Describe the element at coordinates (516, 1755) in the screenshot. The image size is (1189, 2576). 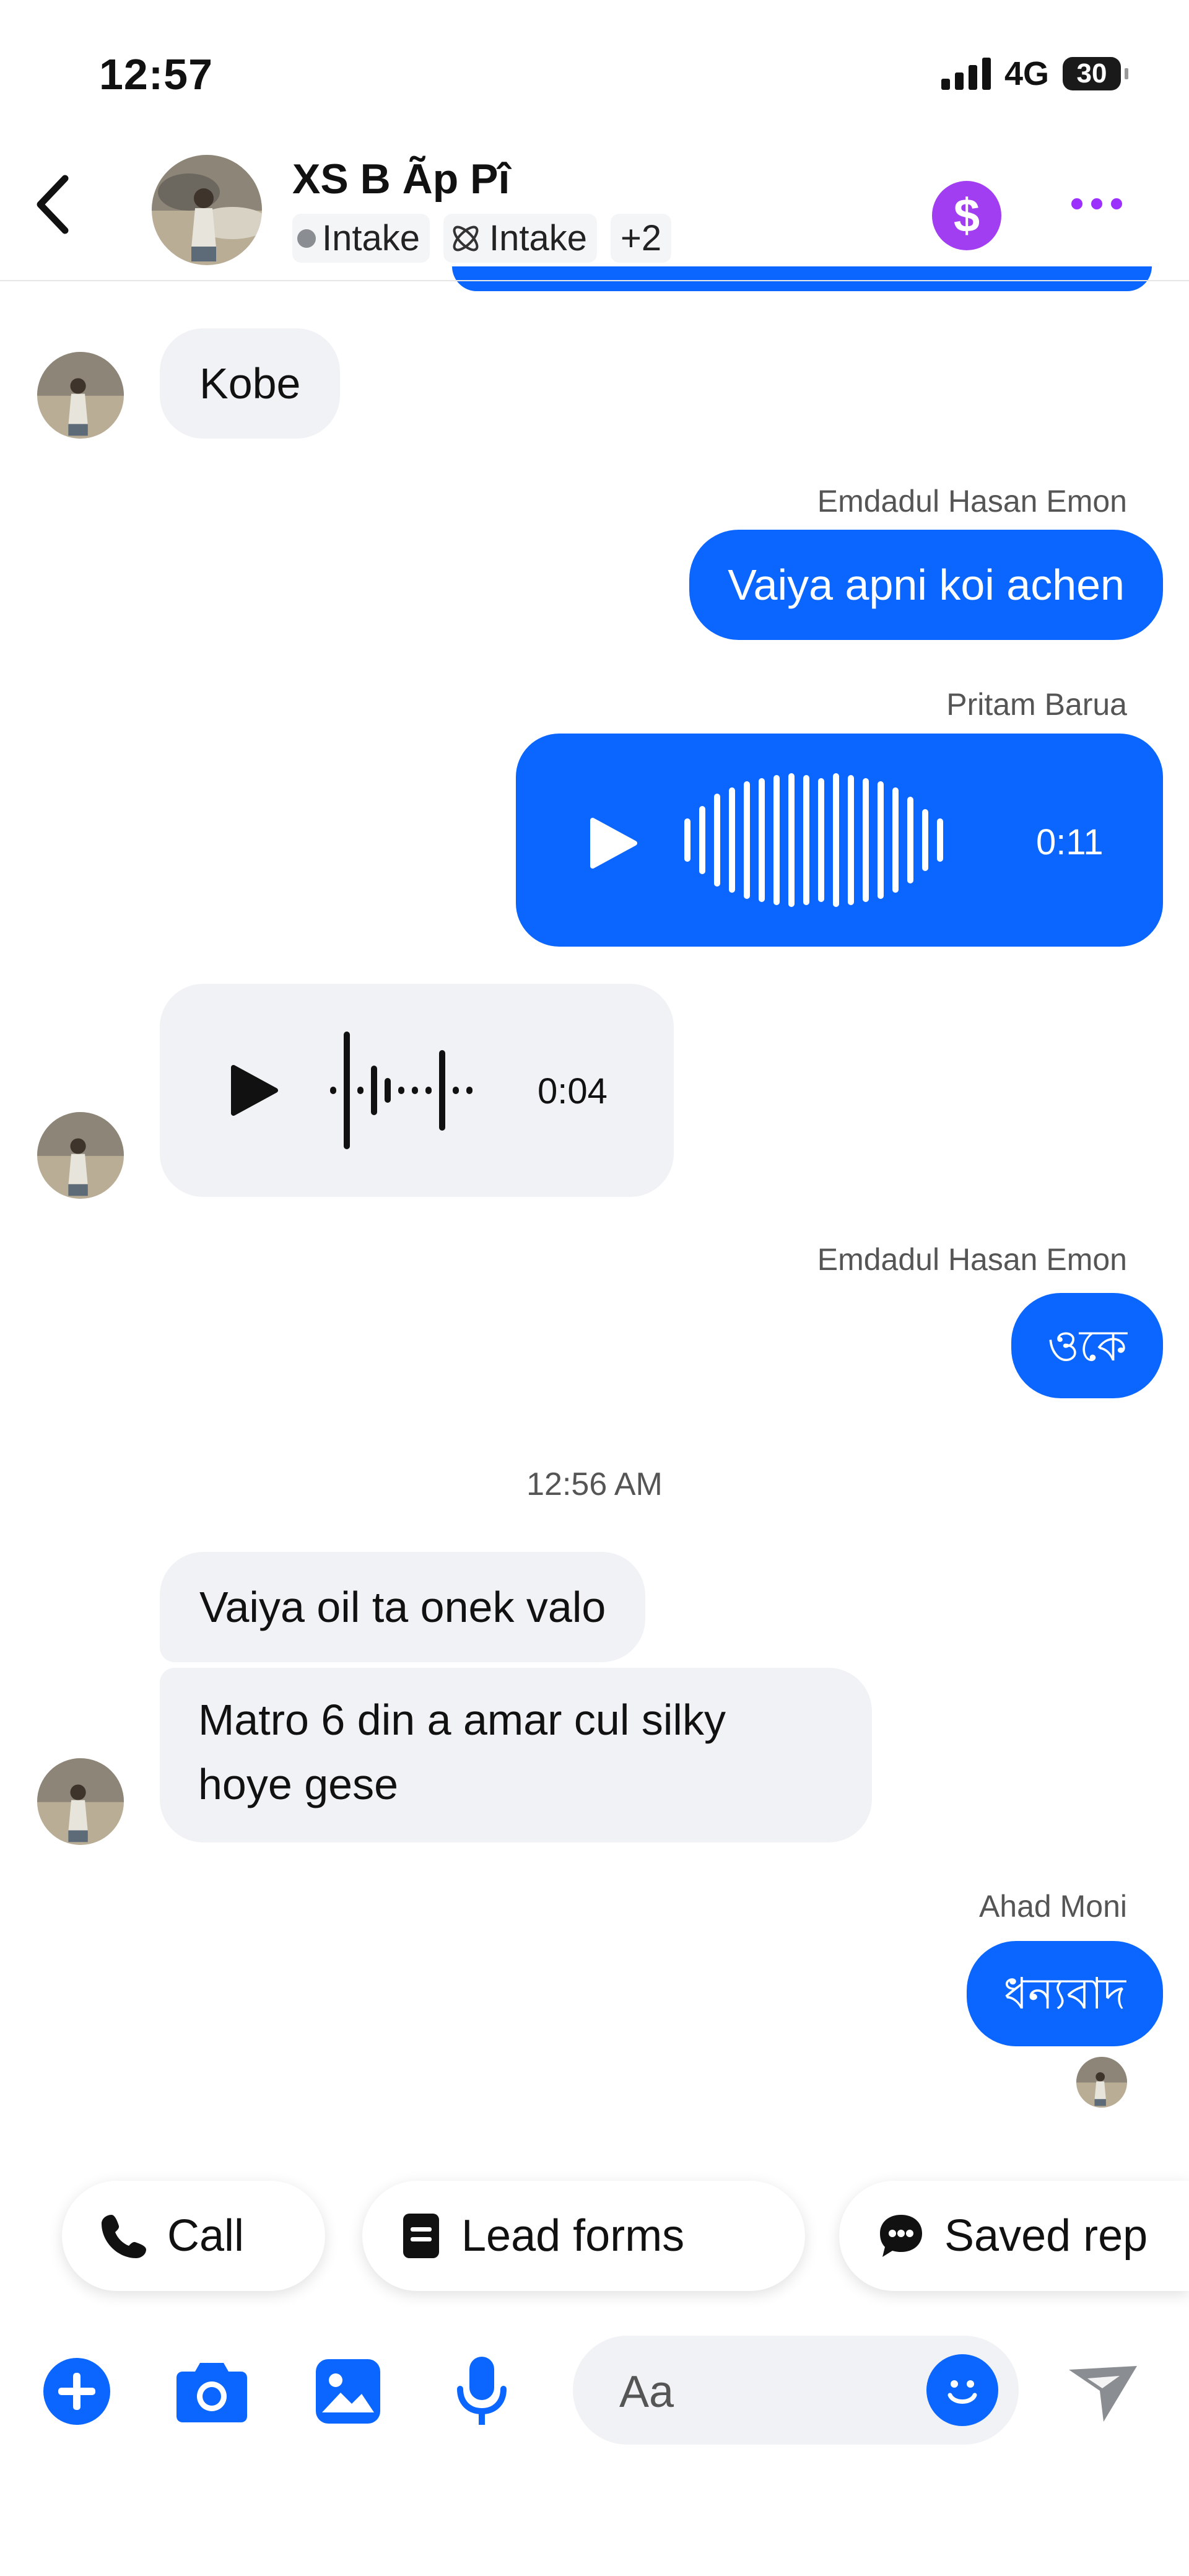
I see `incoming-message: Matro 6 din a amar cul silky hoye gese` at that location.